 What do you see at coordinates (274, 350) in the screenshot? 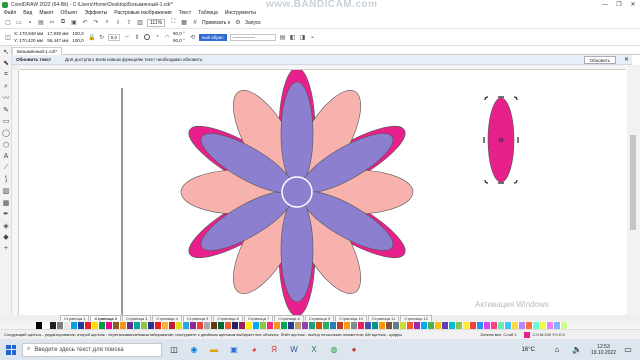
I see `yandex-icon: Я` at bounding box center [274, 350].